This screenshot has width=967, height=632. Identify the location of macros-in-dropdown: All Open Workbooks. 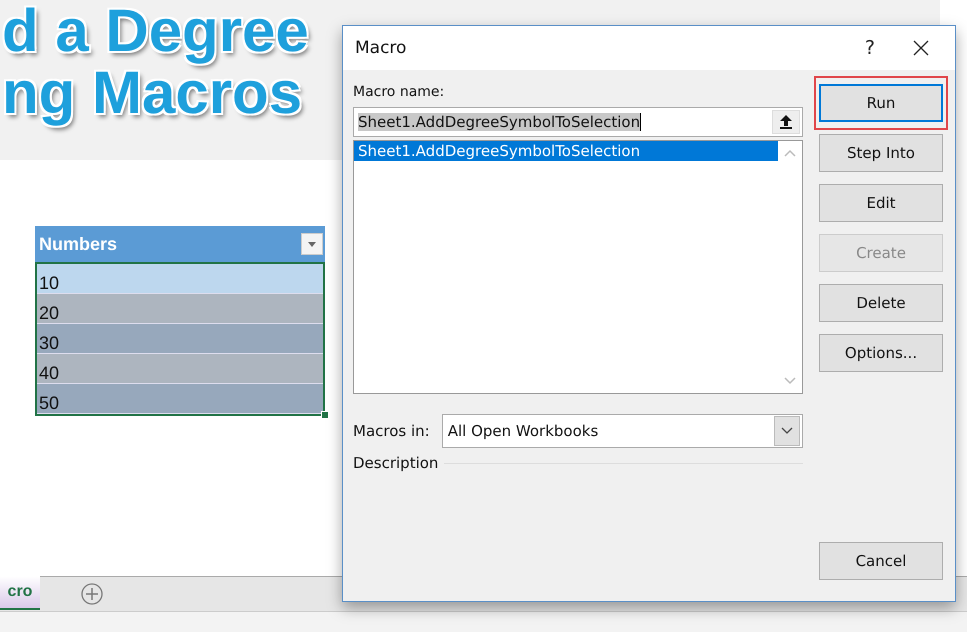
(622, 431).